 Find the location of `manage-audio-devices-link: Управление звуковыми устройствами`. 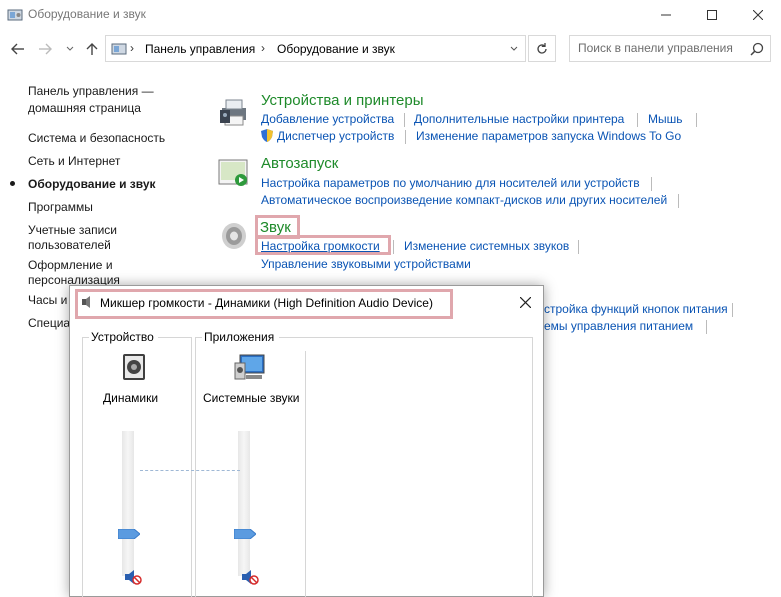

manage-audio-devices-link: Управление звуковыми устройствами is located at coordinates (366, 264).